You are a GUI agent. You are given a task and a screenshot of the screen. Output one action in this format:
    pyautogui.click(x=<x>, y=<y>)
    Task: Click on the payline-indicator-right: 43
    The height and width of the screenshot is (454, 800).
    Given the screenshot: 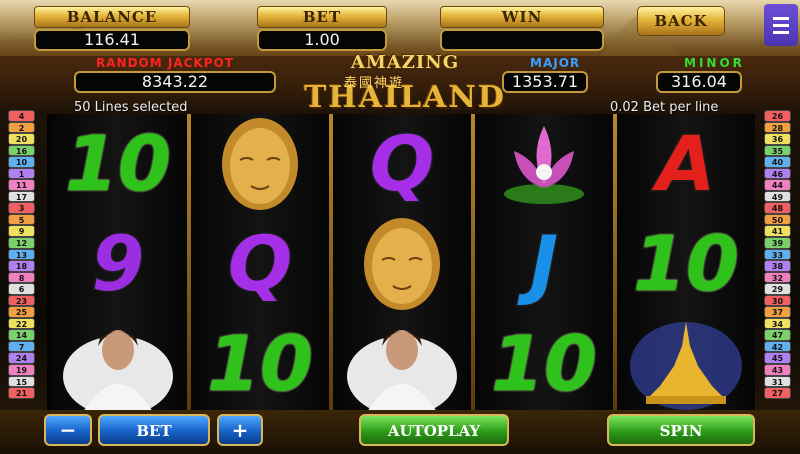 What is the action you would take?
    pyautogui.click(x=777, y=370)
    